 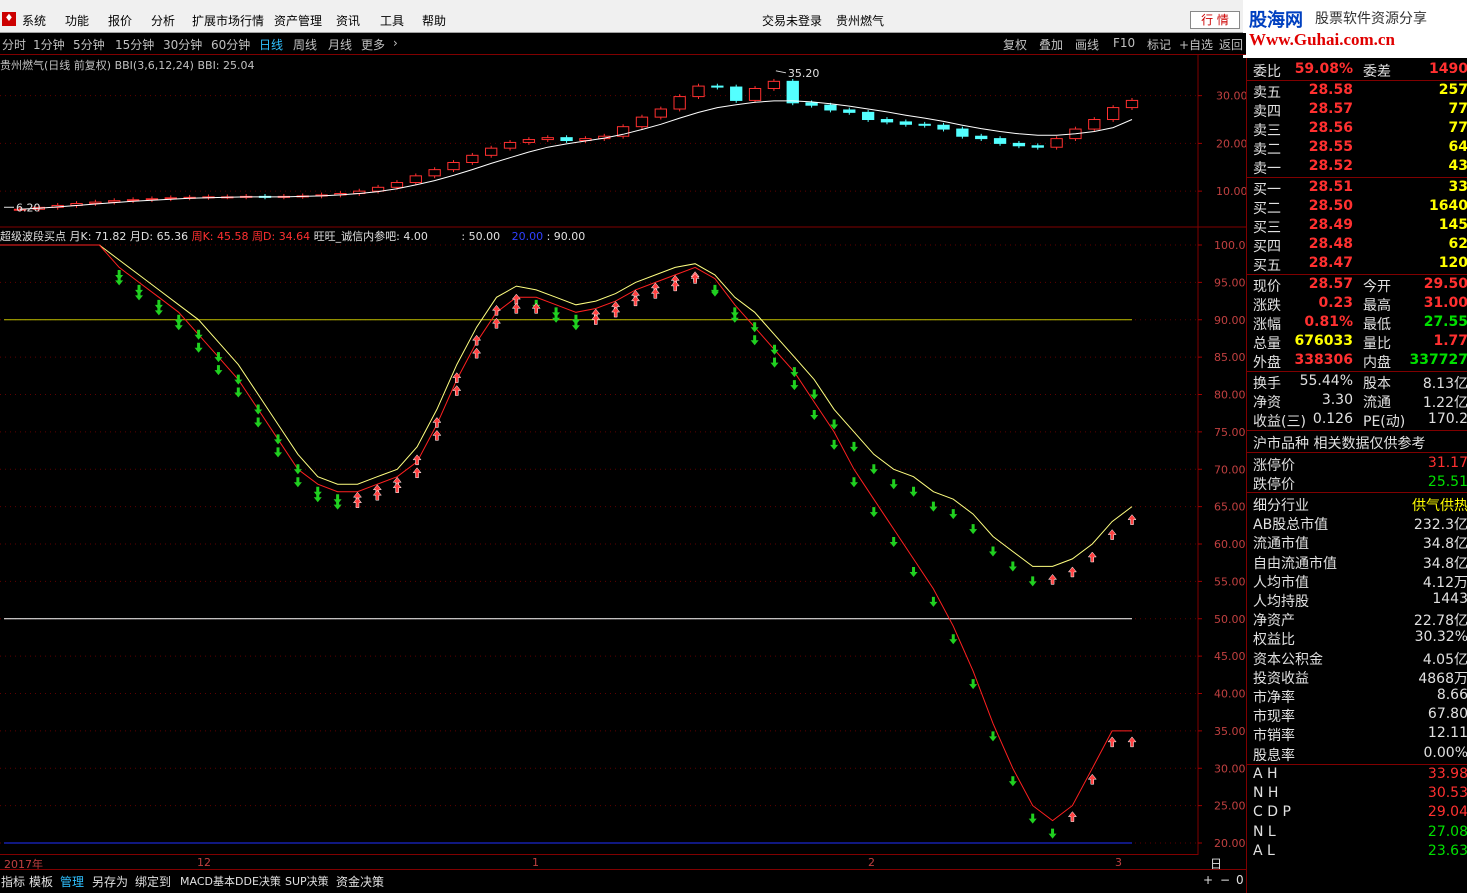 I want to click on sell-level-row: 卖四 28.57 77, so click(x=1357, y=110).